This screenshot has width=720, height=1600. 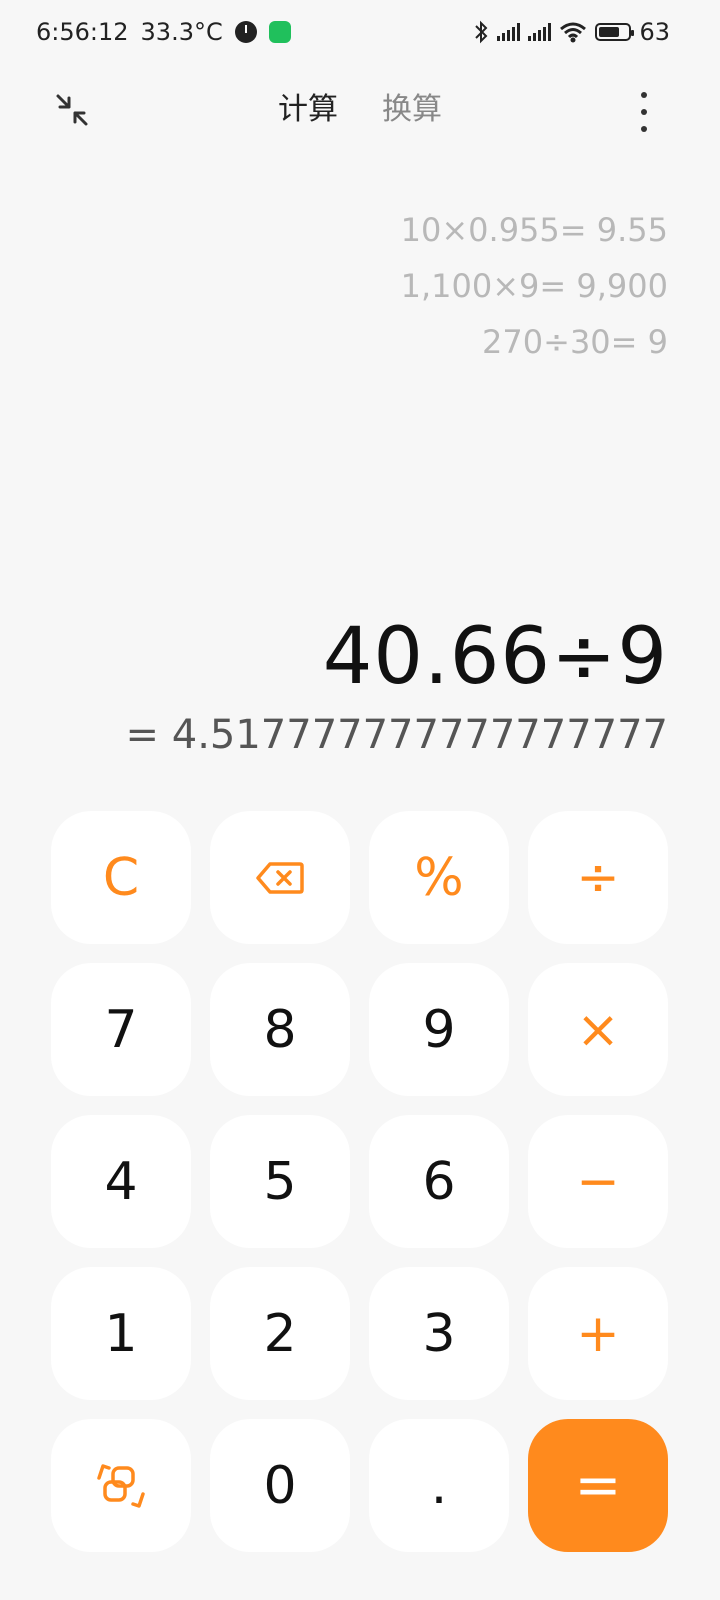 I want to click on plus-button: +, so click(x=598, y=1333).